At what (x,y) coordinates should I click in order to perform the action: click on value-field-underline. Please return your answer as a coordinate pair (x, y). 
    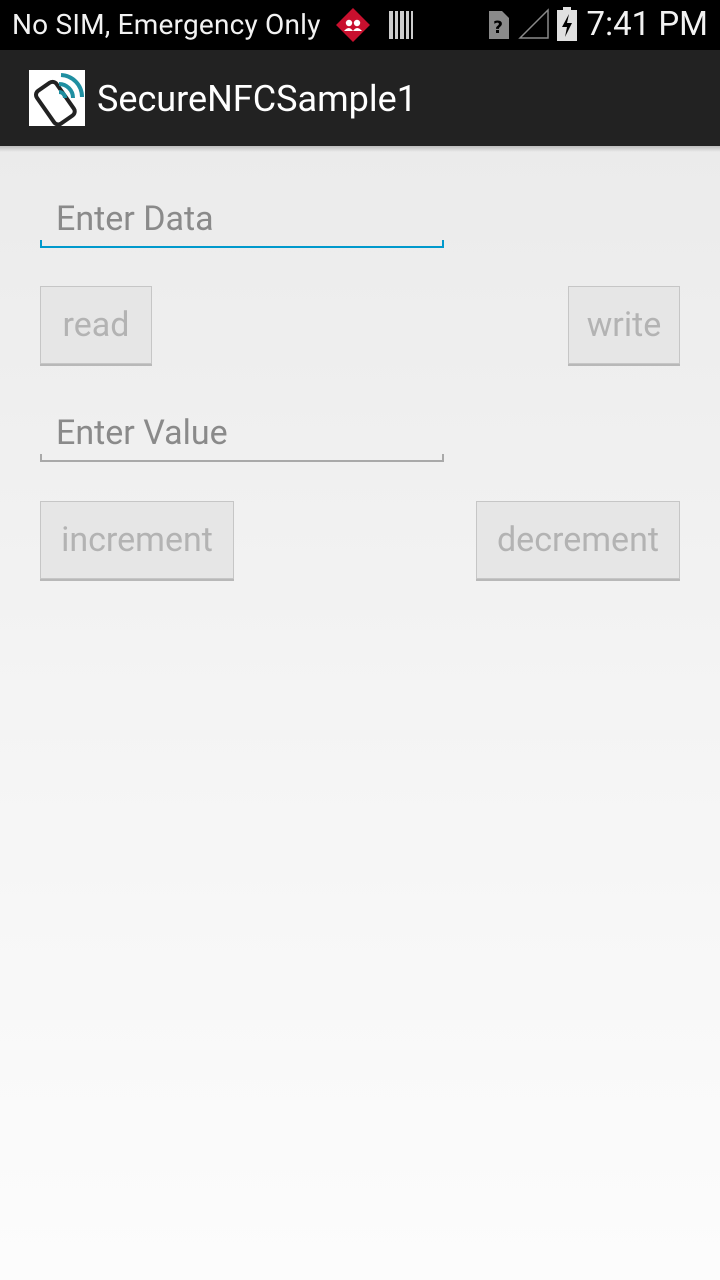
    Looking at the image, I should click on (242, 458).